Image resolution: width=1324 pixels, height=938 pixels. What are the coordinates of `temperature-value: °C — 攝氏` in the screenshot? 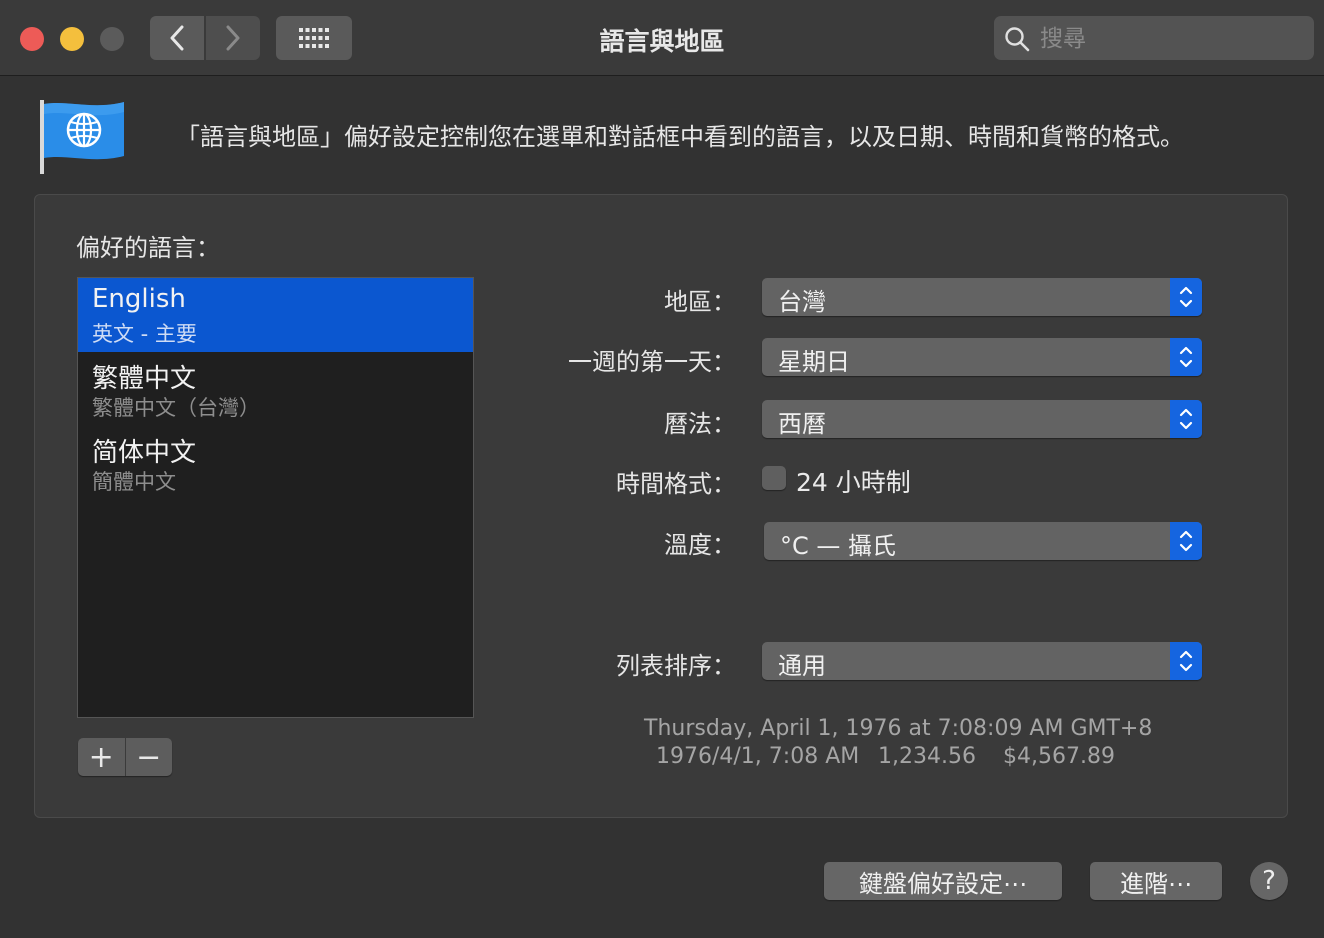 It's located at (838, 546).